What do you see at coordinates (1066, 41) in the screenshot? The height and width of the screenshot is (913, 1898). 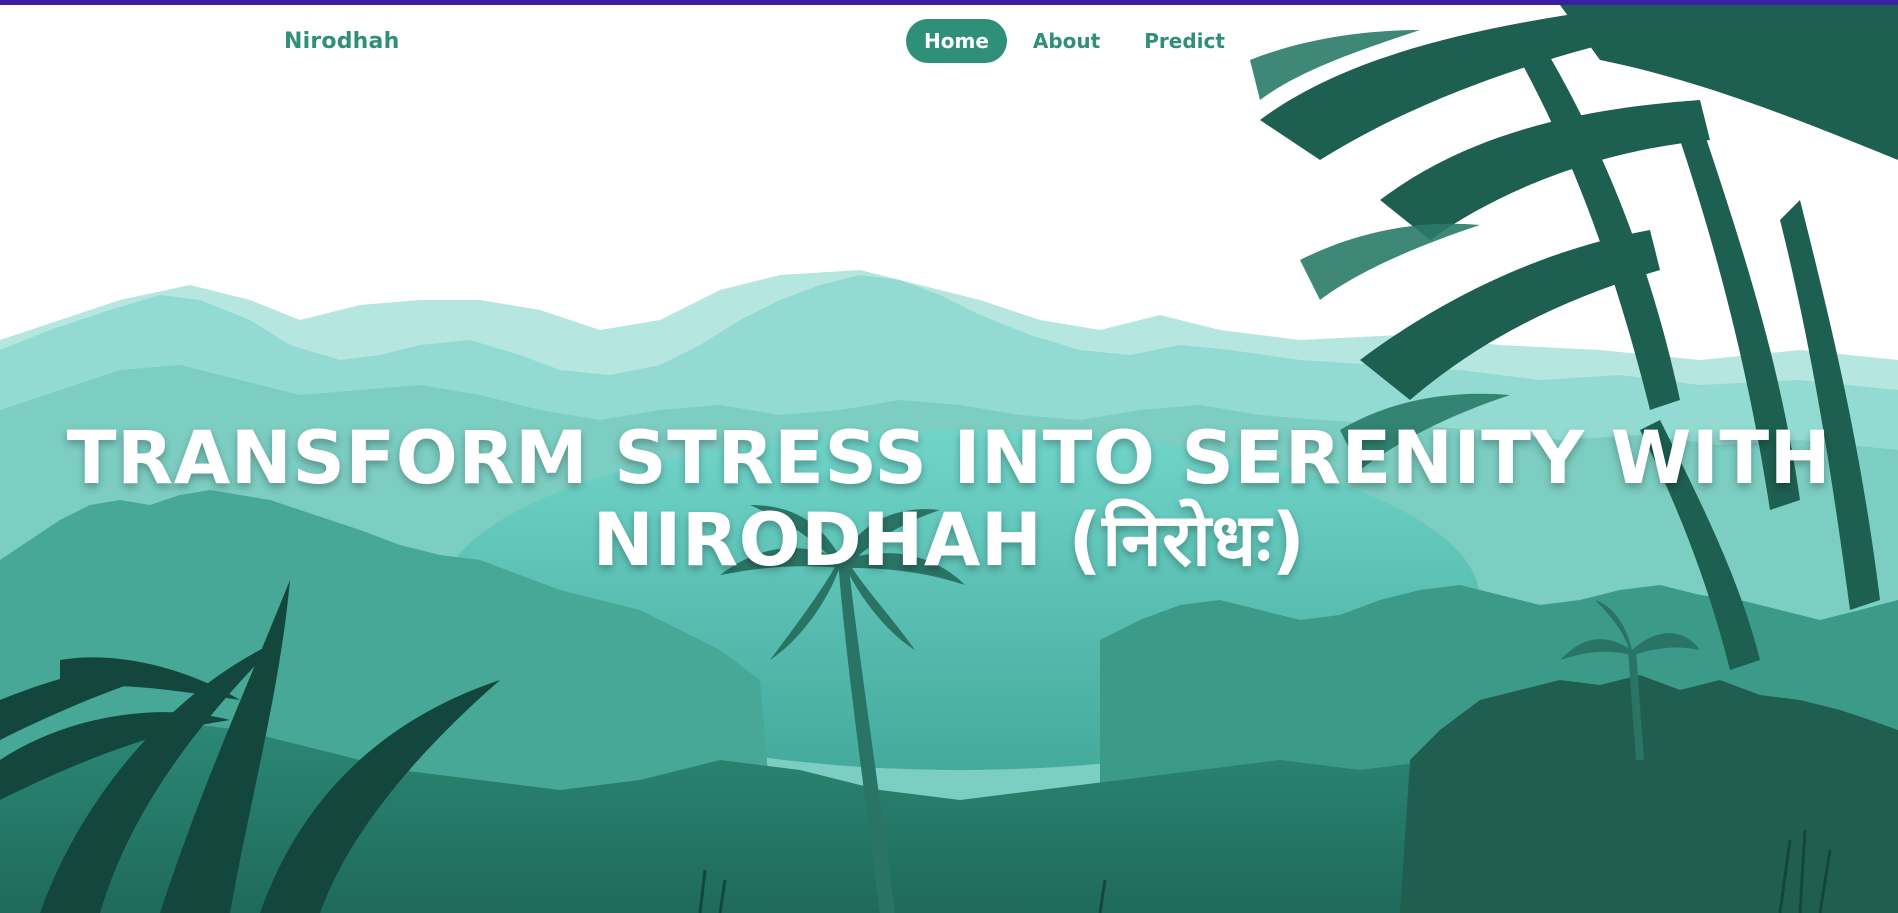 I see `nav-link-about: About` at bounding box center [1066, 41].